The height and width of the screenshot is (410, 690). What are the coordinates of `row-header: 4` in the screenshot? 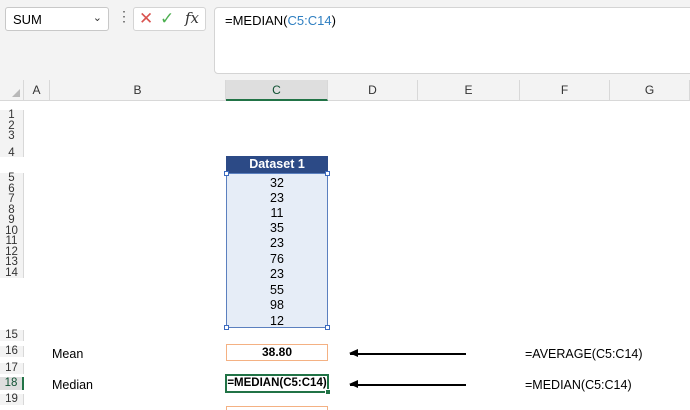 It's located at (12, 150).